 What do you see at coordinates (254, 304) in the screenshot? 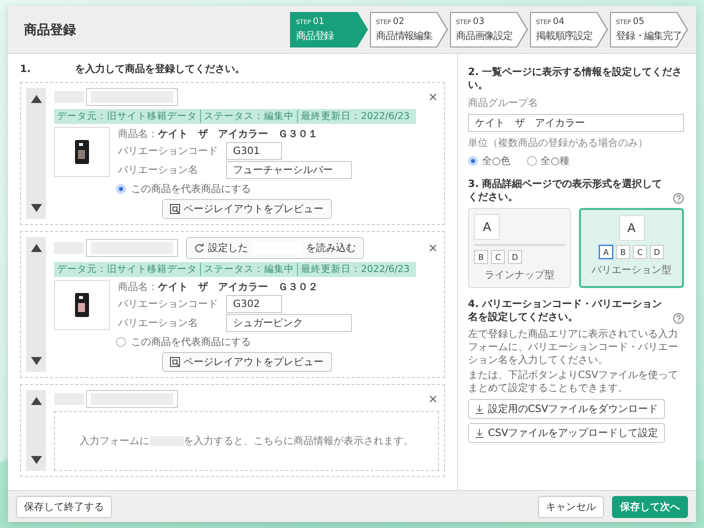
I see `code-field: G302` at bounding box center [254, 304].